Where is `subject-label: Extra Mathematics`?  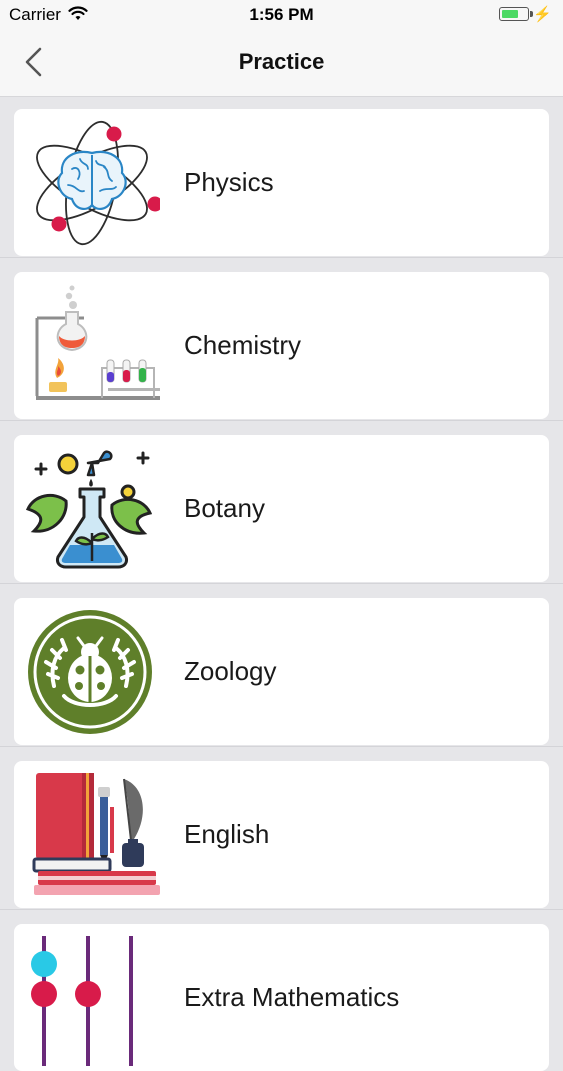 subject-label: Extra Mathematics is located at coordinates (292, 997).